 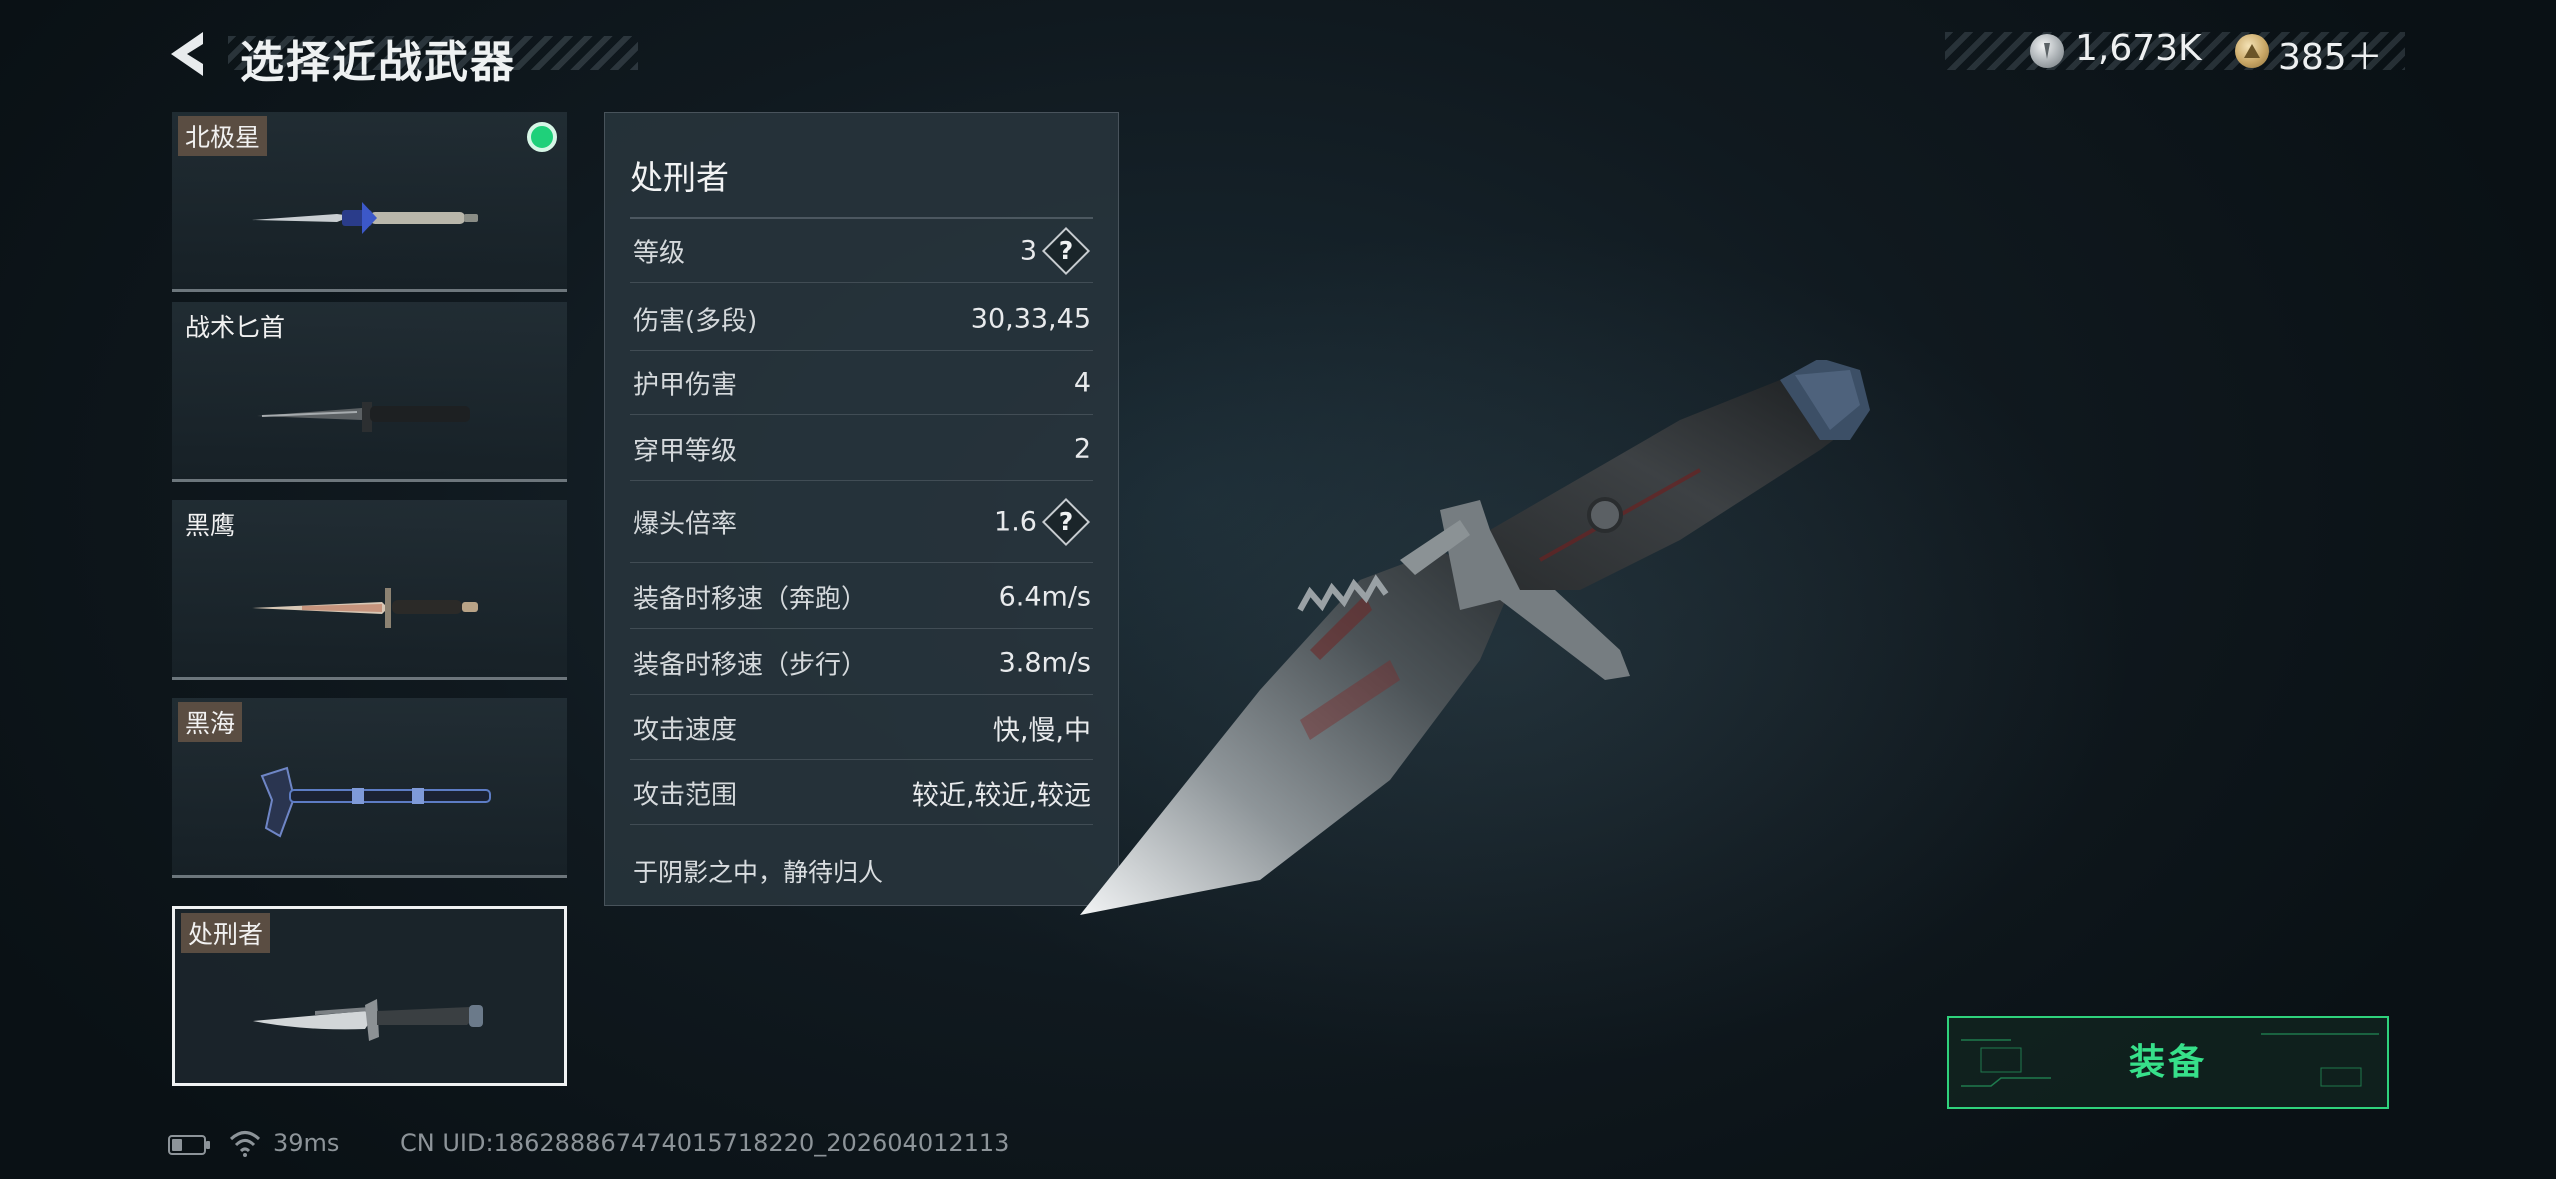 What do you see at coordinates (861, 319) in the screenshot?
I see `stat-row-damage: 伤害(多段) 30,33,45` at bounding box center [861, 319].